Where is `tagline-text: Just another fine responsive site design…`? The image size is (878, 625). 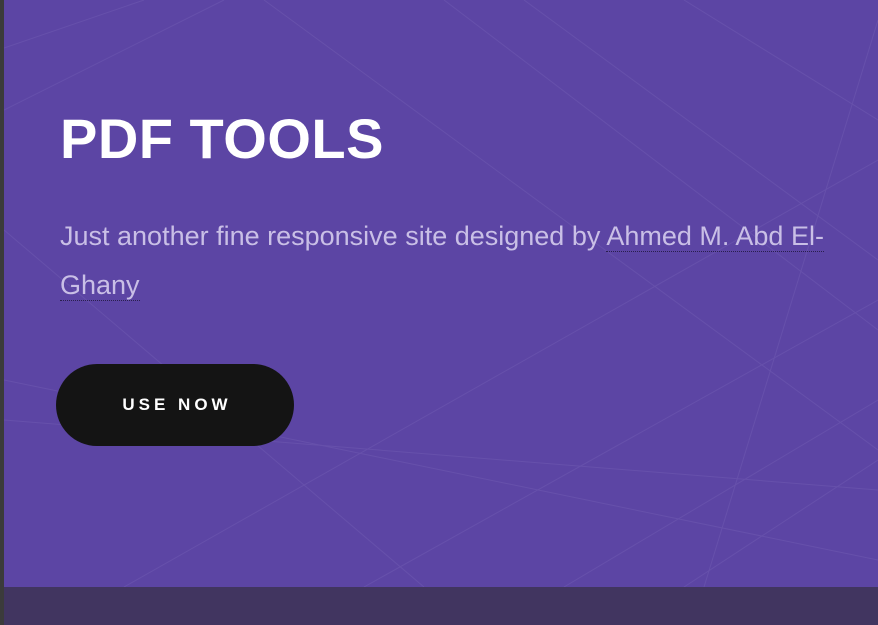 tagline-text: Just another fine responsive site design… is located at coordinates (333, 236).